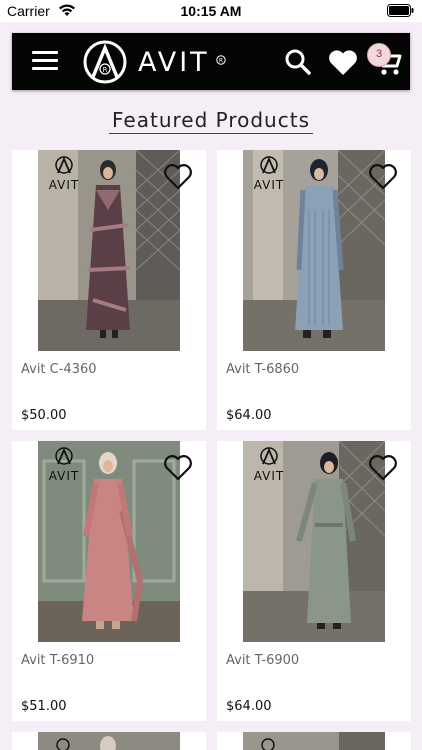 The image size is (422, 750). I want to click on cart-count-badge: 3, so click(379, 55).